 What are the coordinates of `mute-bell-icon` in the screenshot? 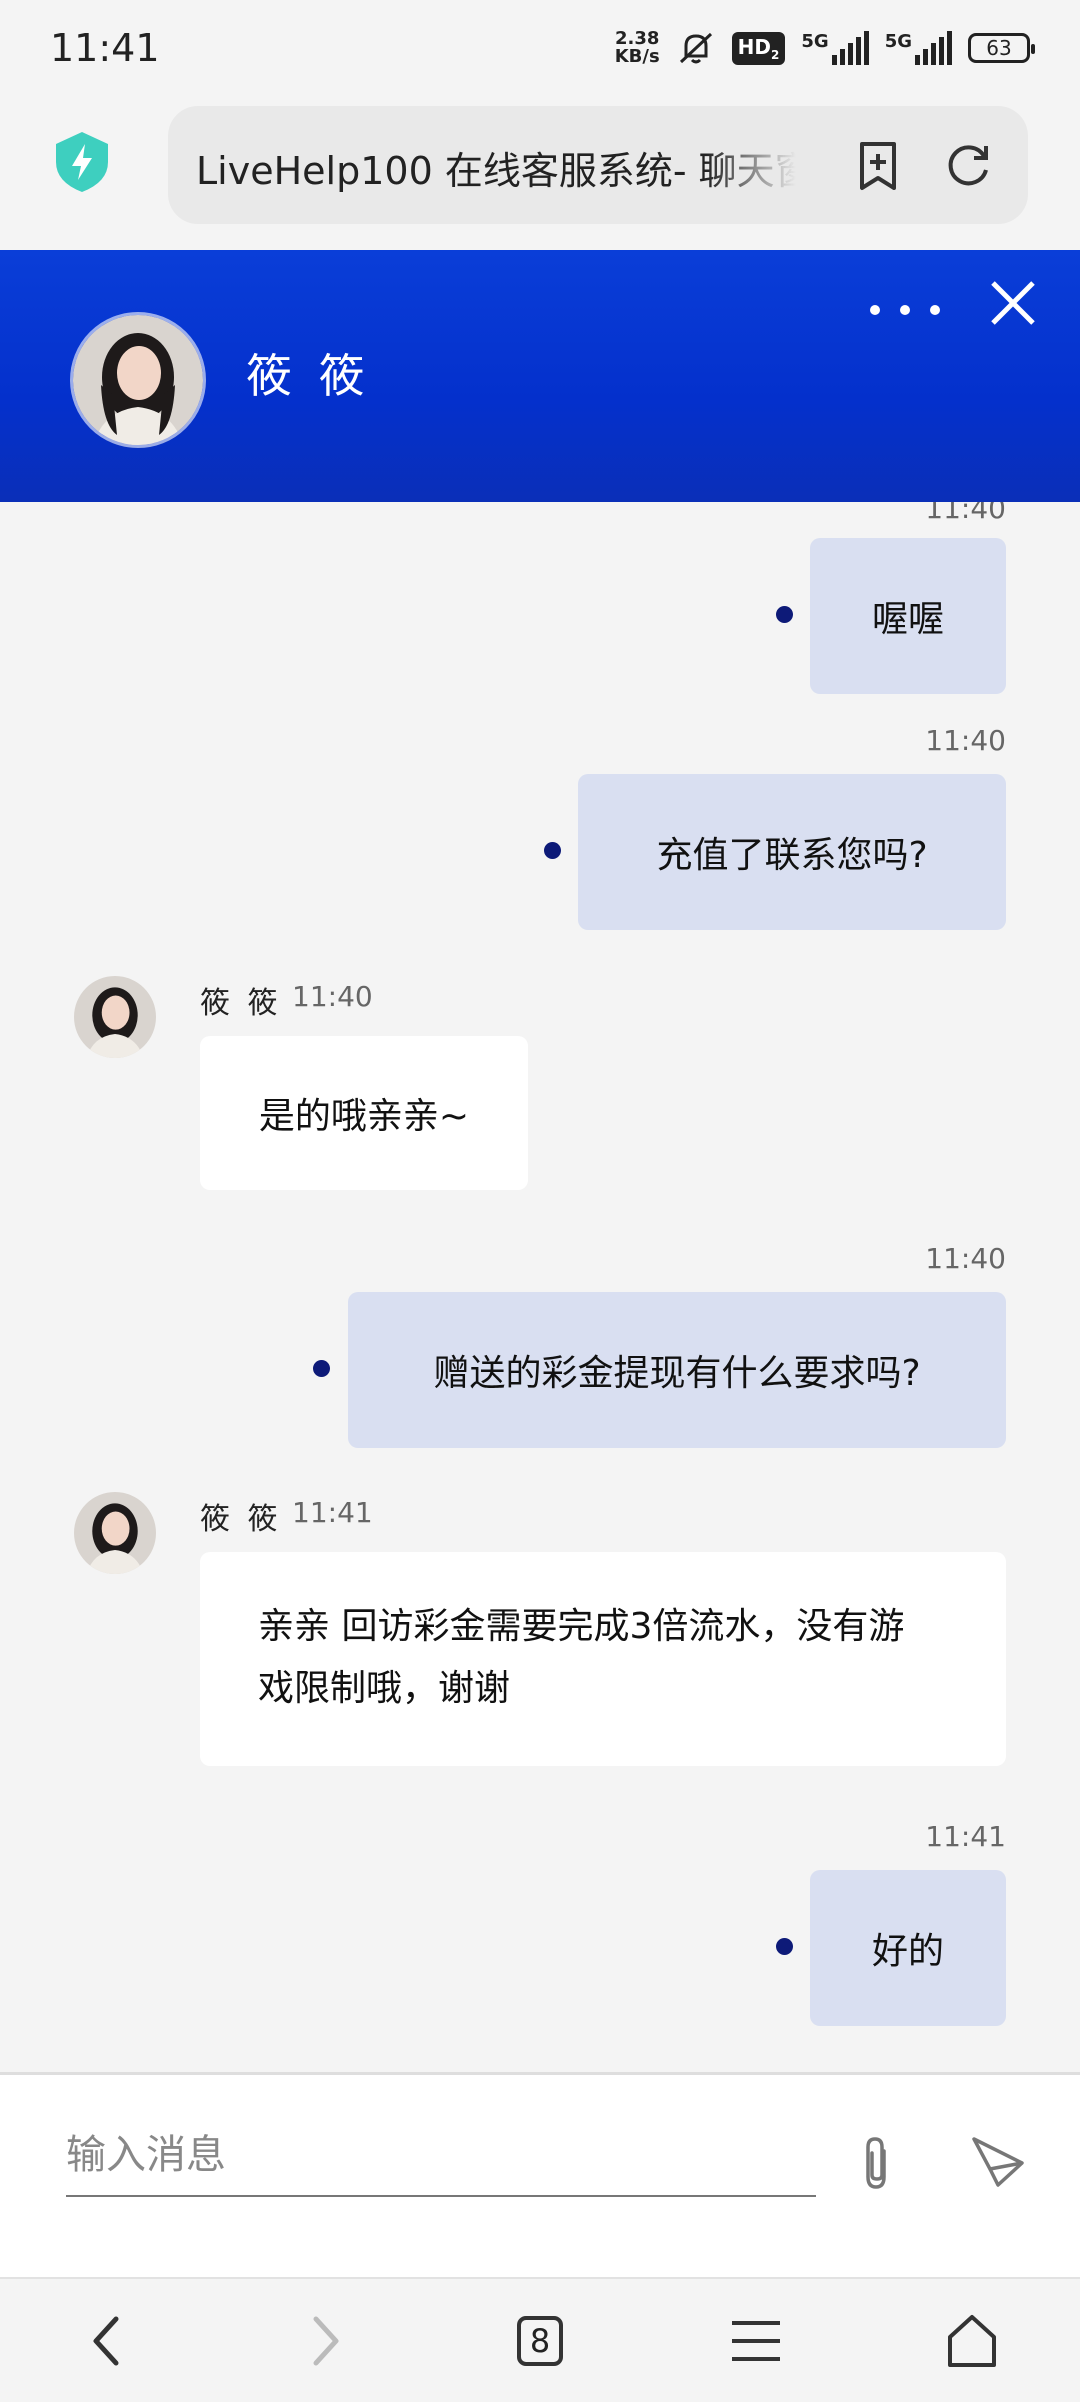 It's located at (695, 48).